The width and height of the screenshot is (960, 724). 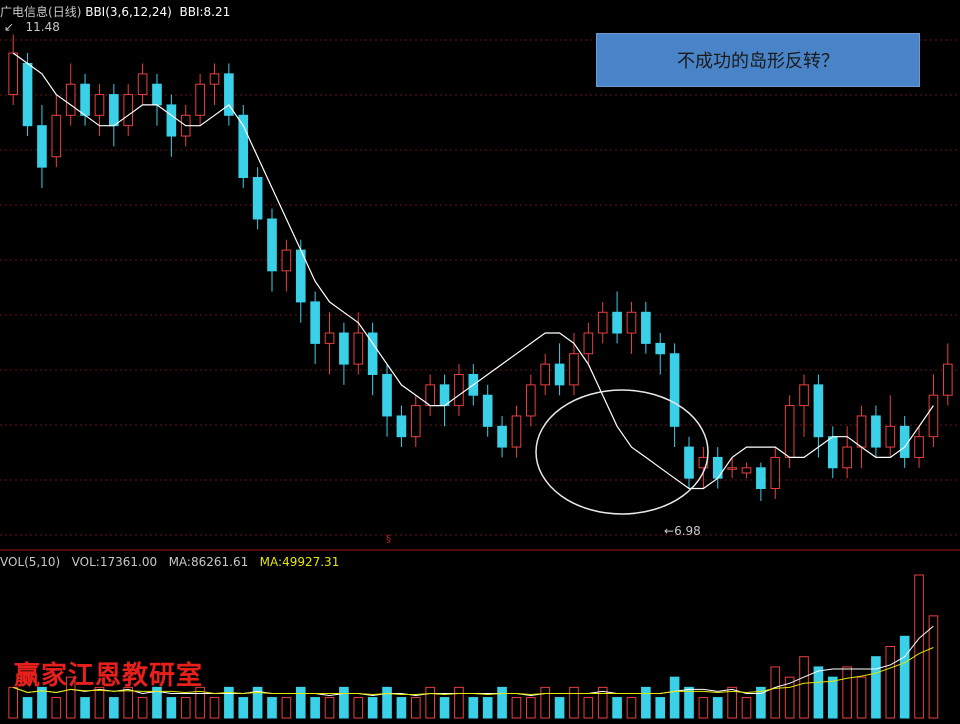 What do you see at coordinates (128, 12) in the screenshot?
I see `bbi-indicator-label: BBI(3,6,12,24)` at bounding box center [128, 12].